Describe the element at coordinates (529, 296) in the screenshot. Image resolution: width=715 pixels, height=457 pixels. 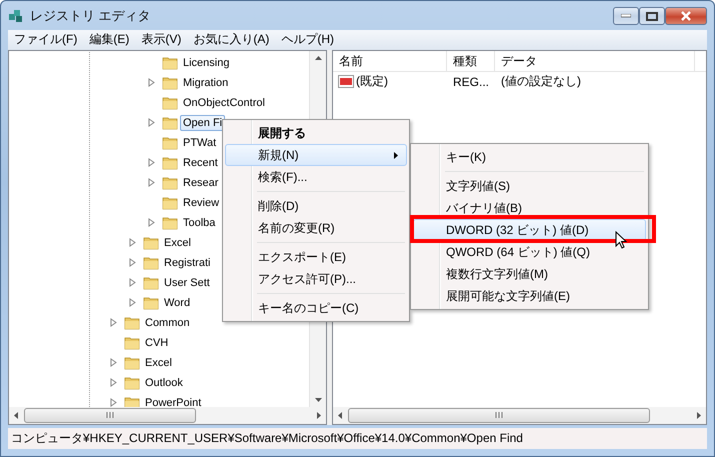
I see `menu-item: 展開可能な文字列値(E)` at that location.